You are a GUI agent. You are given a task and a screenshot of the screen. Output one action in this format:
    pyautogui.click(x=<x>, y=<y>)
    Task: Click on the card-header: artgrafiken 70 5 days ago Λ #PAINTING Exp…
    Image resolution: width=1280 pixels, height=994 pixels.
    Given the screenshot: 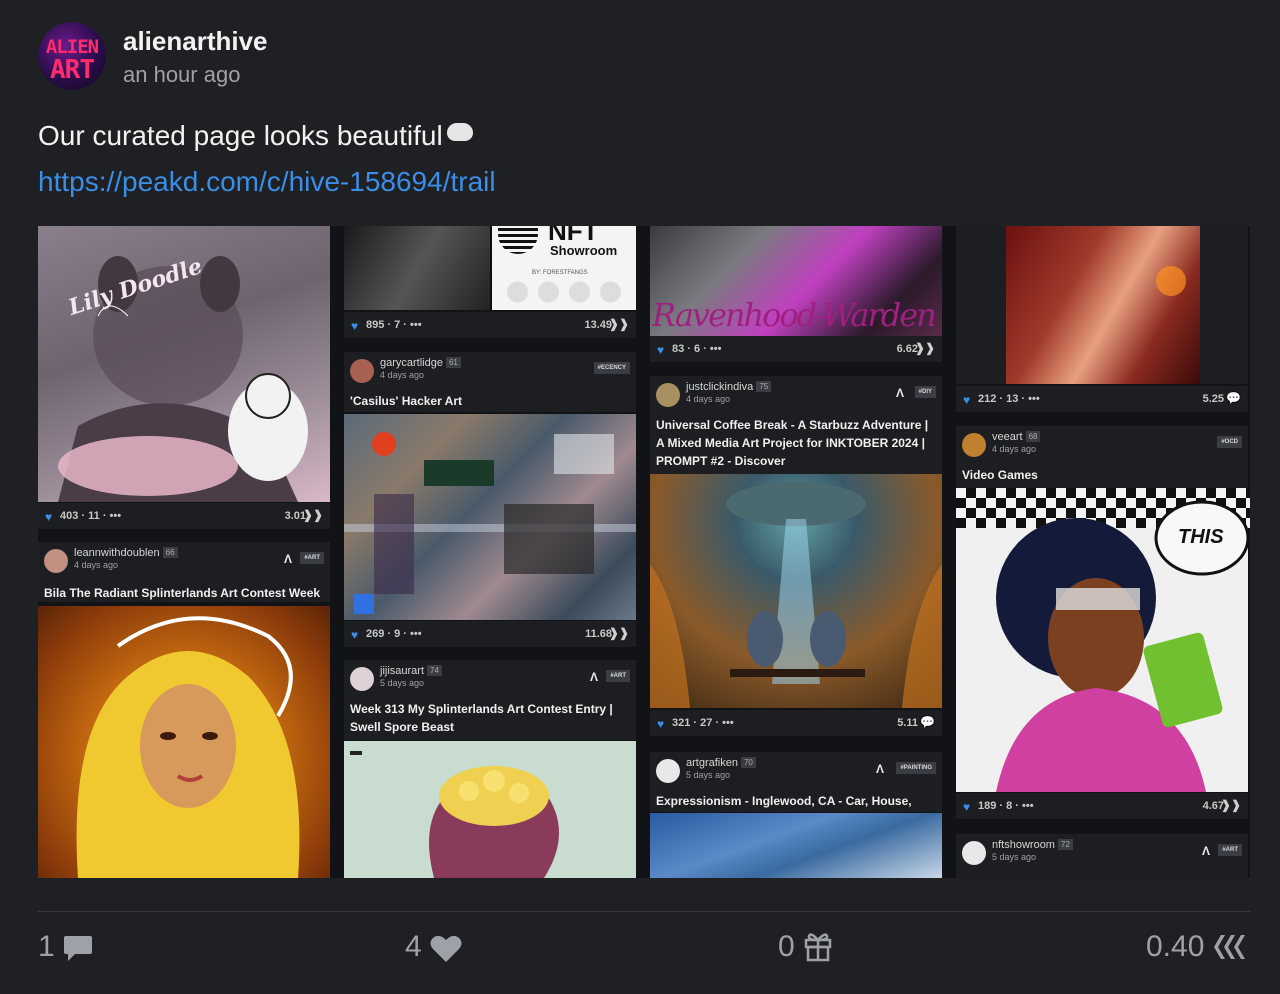 What is the action you would take?
    pyautogui.click(x=796, y=789)
    